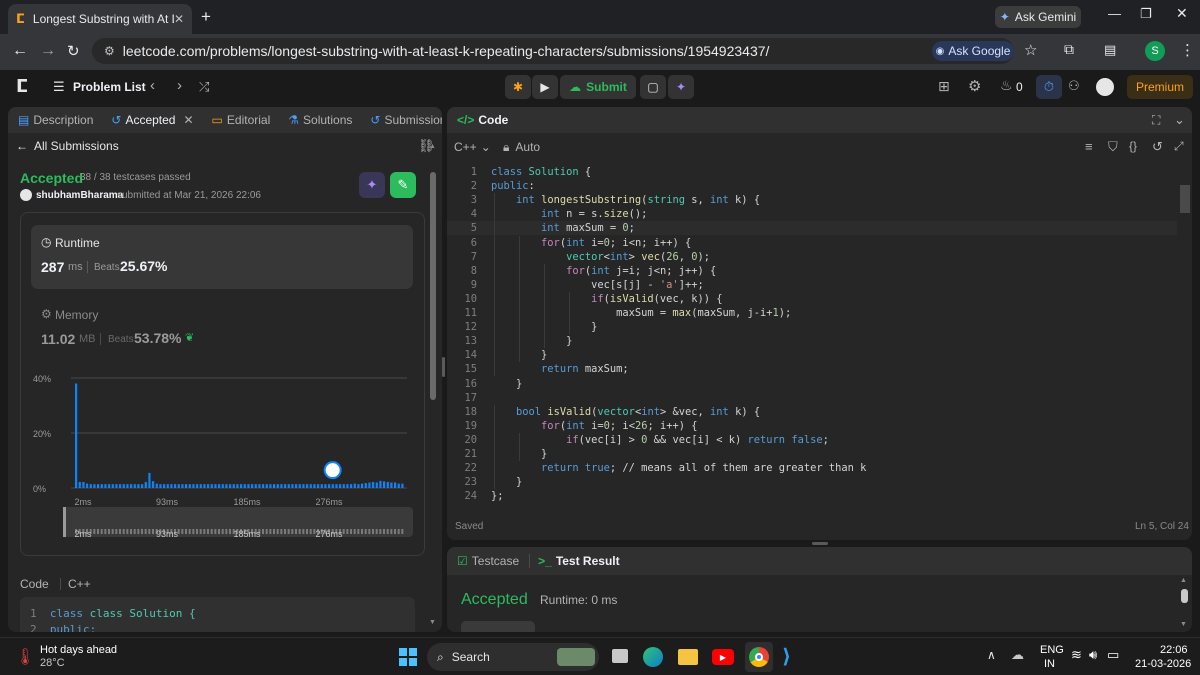  I want to click on code-line: 17, so click(812, 398).